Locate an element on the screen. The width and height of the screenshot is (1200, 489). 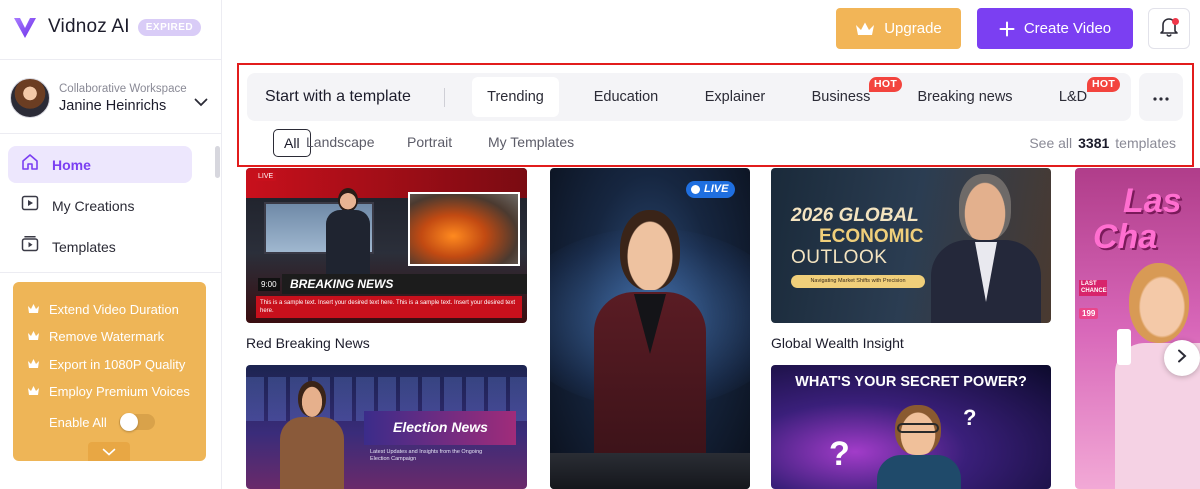
upsell-item-label: Remove Watermark is located at coordinates (107, 337).